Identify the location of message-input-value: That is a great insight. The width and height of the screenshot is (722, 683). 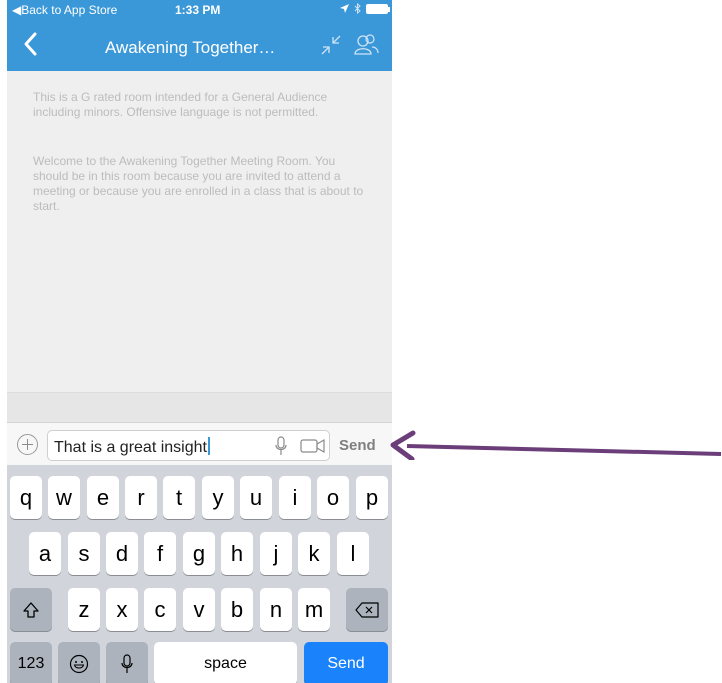
(130, 447).